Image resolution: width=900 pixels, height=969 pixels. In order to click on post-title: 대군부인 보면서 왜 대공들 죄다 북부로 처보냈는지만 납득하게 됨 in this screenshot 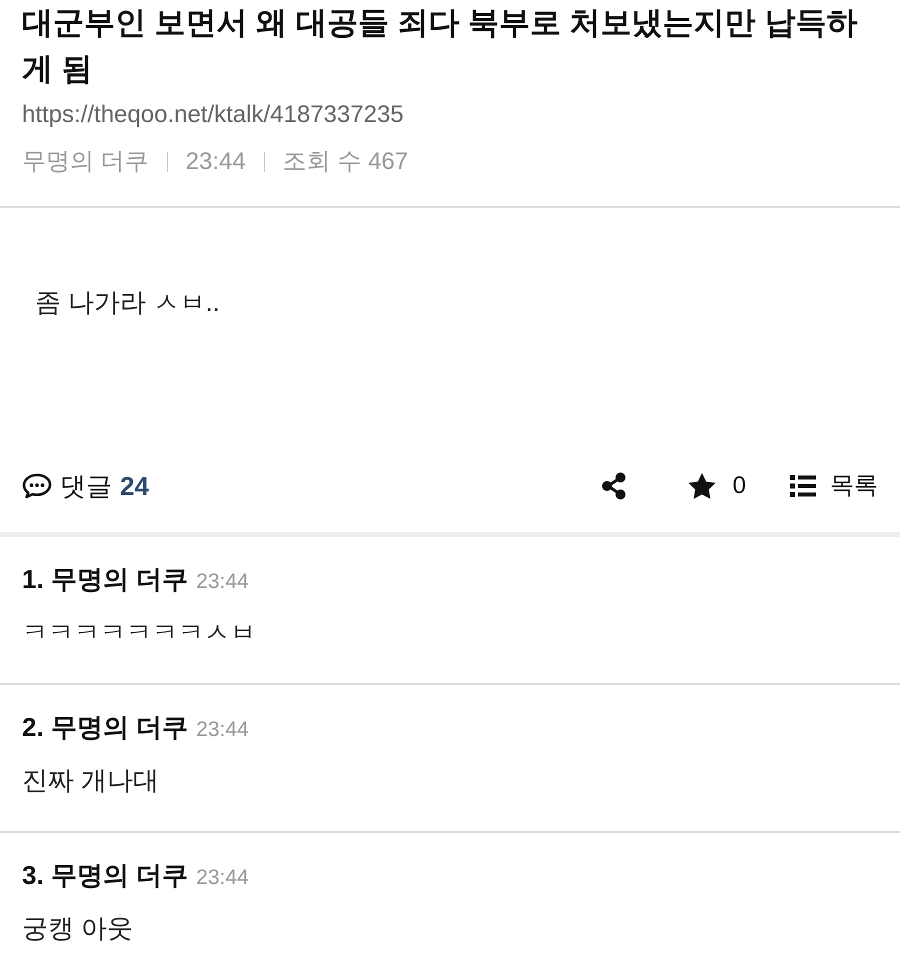, I will do `click(440, 46)`.